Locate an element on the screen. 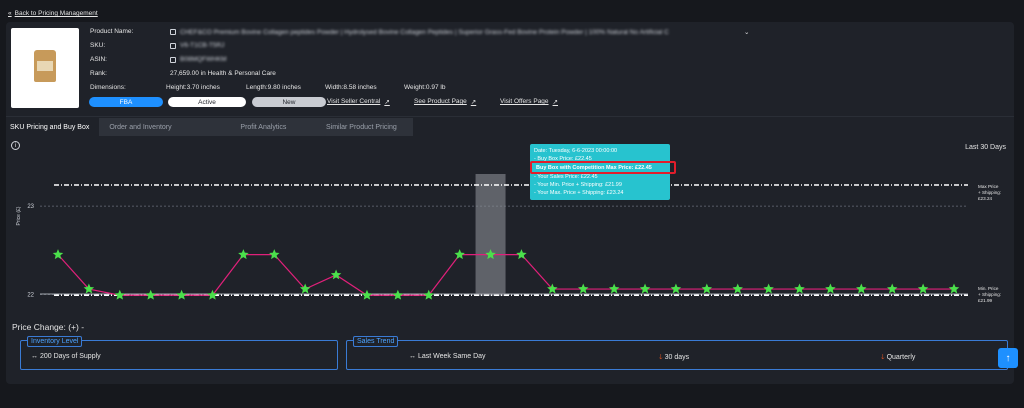 The width and height of the screenshot is (1024, 408). height-value: Height:3.70 inches is located at coordinates (193, 87).